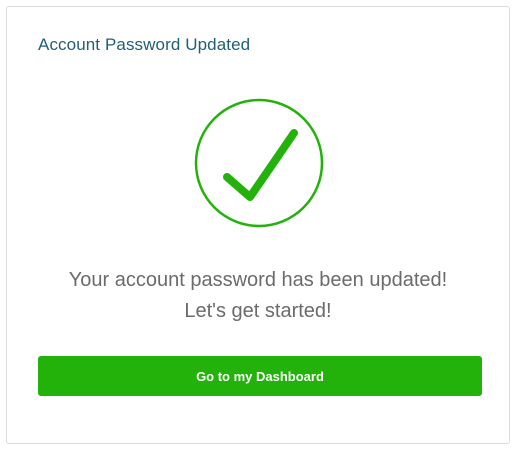 Image resolution: width=519 pixels, height=454 pixels. Describe the element at coordinates (259, 163) in the screenshot. I see `success-checkmark-icon` at that location.